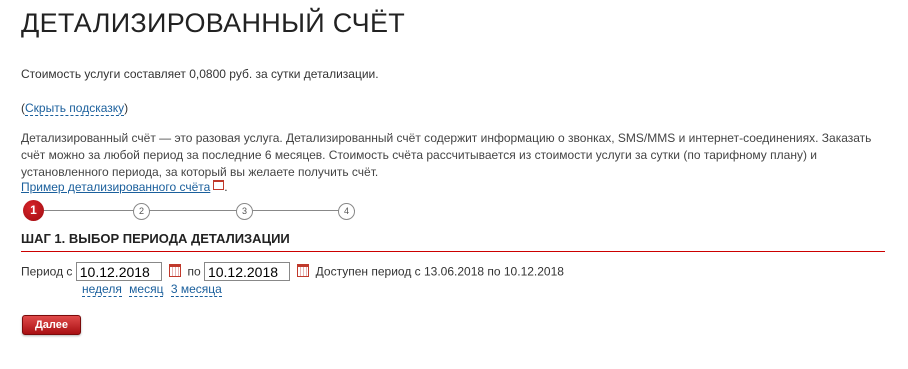 The image size is (908, 369). I want to click on example-bill-link: Пример детализированного счёта, so click(115, 187).